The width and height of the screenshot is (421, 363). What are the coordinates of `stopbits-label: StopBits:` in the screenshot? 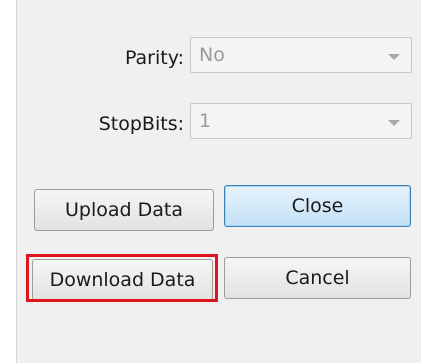 It's located at (141, 124).